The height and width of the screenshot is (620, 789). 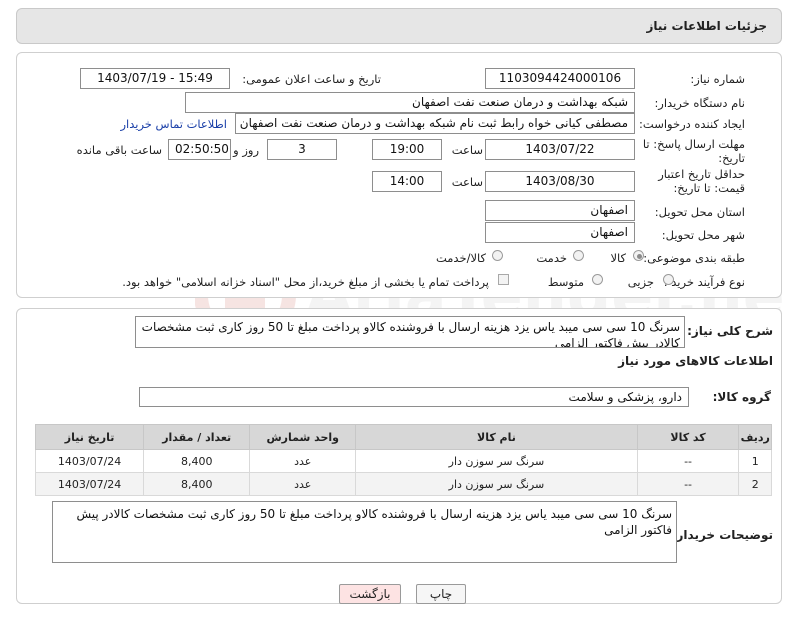 I want to click on goods-group-label: گروه کالا:, so click(x=741, y=397).